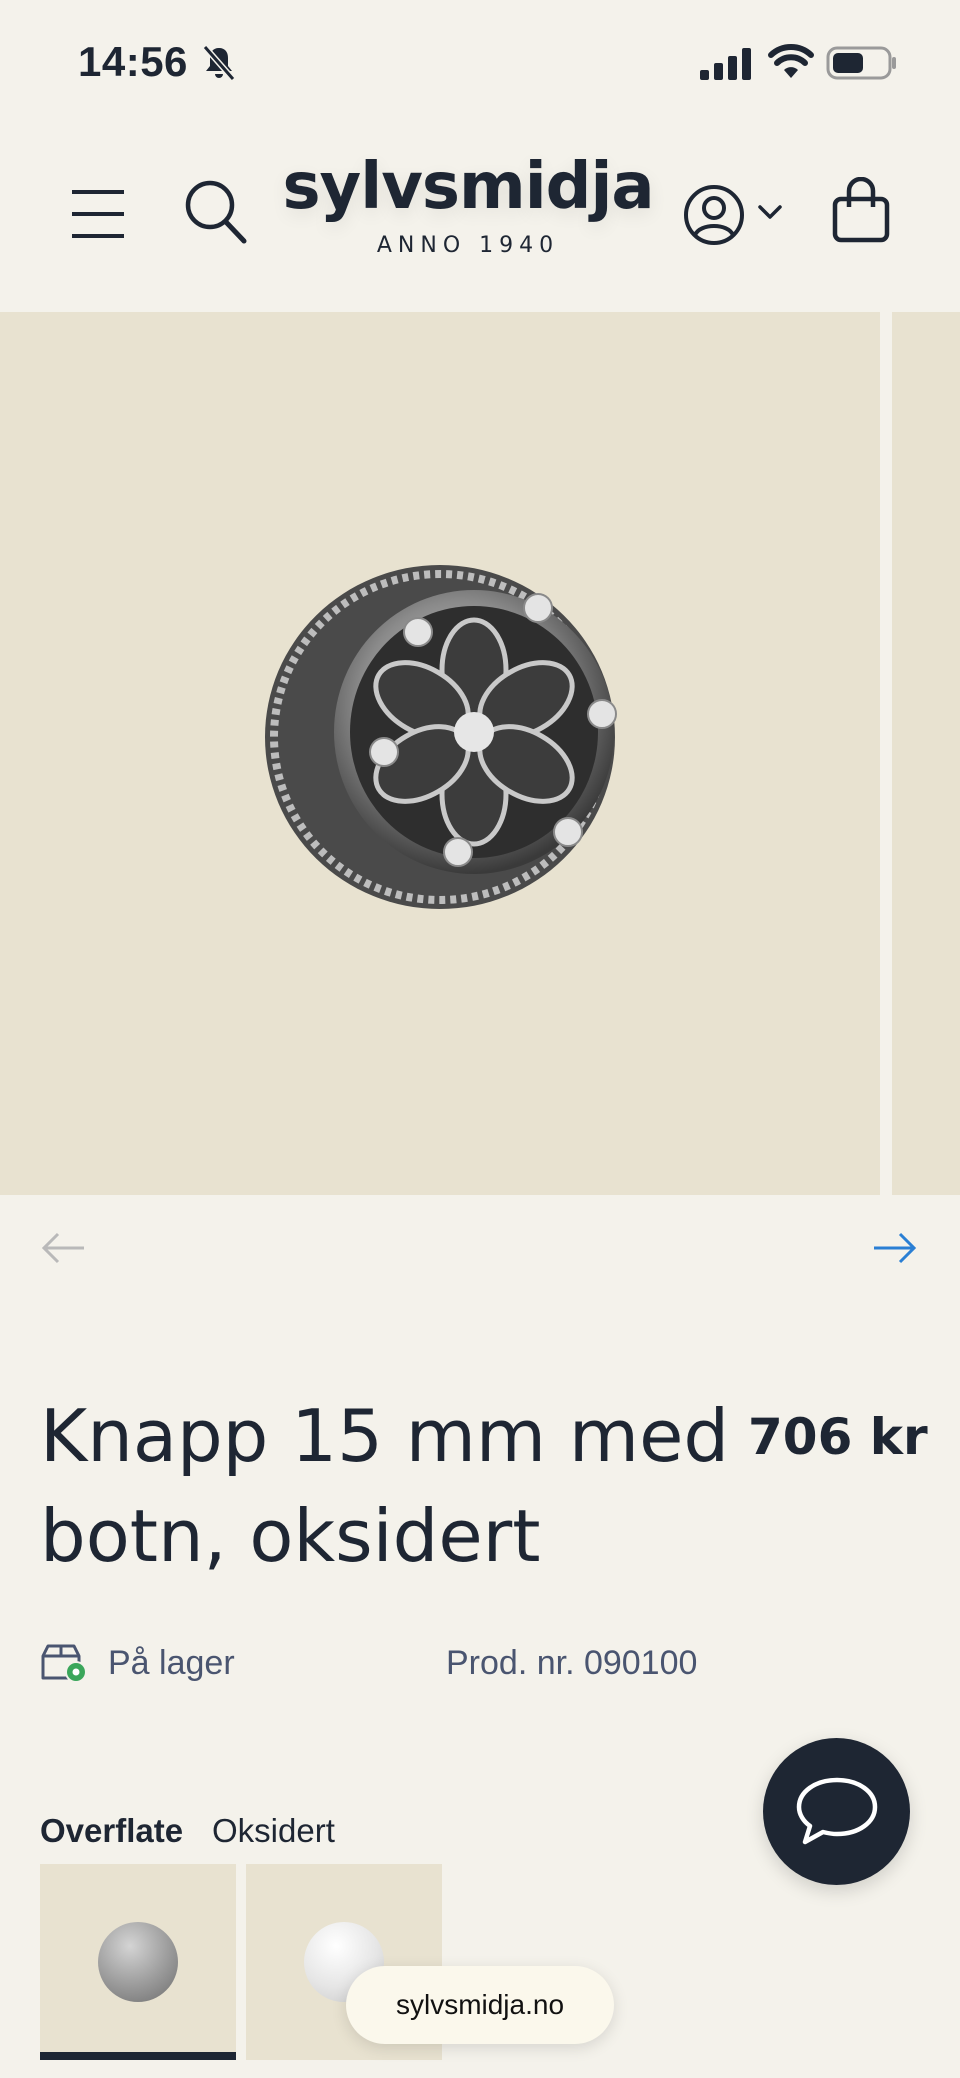  What do you see at coordinates (770, 212) in the screenshot?
I see `chevron-down-icon` at bounding box center [770, 212].